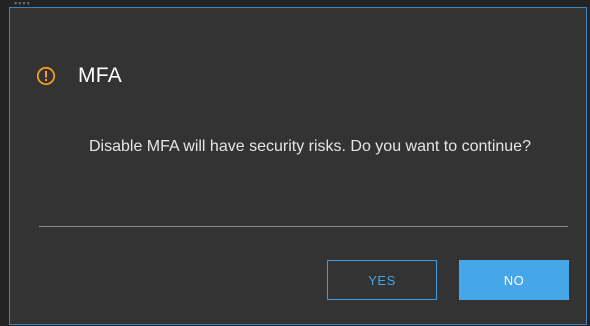  Describe the element at coordinates (100, 75) in the screenshot. I see `dialog-title: MFA` at that location.